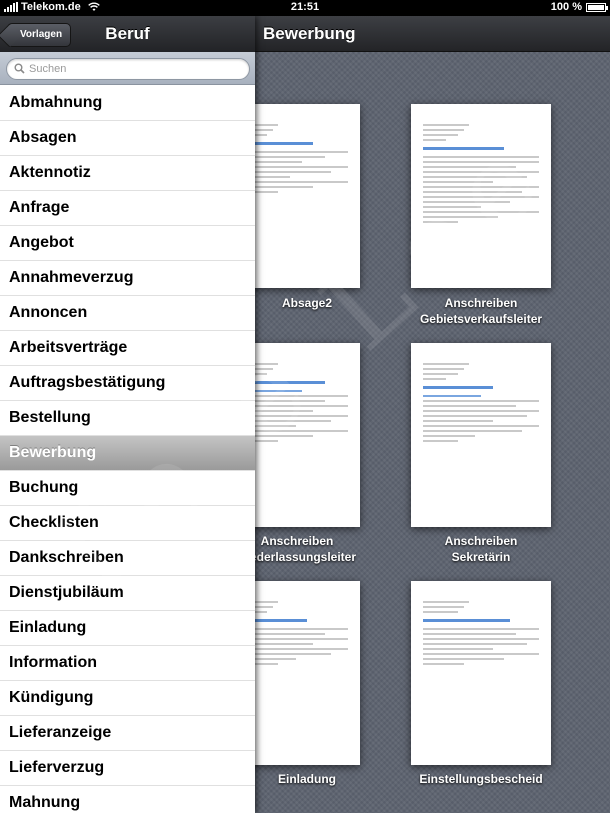 This screenshot has width=610, height=813. Describe the element at coordinates (127, 558) in the screenshot. I see `list-item-dankschreiben: Dankschreiben` at that location.